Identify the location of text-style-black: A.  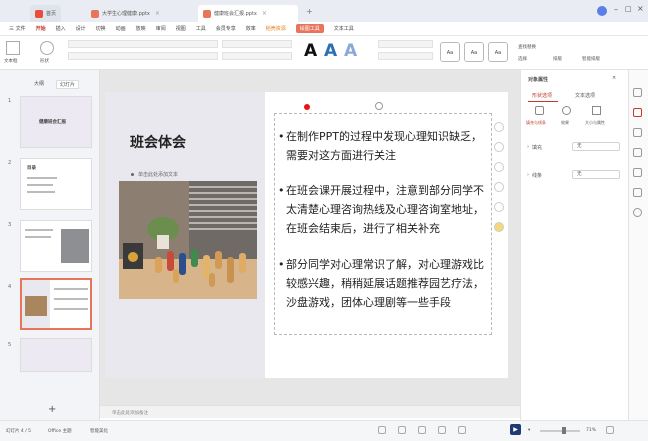
(310, 51).